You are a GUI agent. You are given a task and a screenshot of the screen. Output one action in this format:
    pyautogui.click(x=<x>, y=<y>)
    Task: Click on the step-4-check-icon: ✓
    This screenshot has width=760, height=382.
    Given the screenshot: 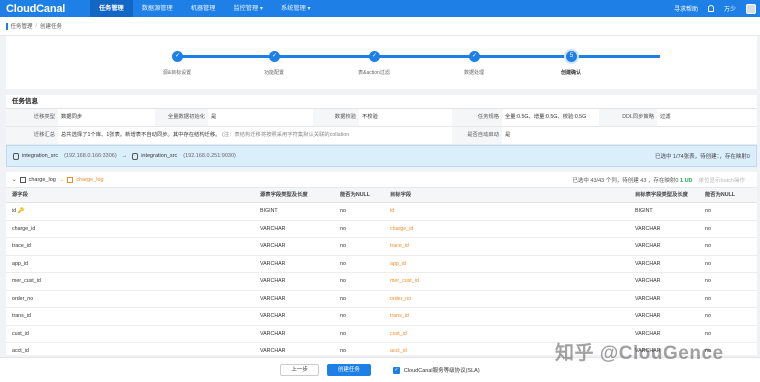 What is the action you would take?
    pyautogui.click(x=474, y=56)
    